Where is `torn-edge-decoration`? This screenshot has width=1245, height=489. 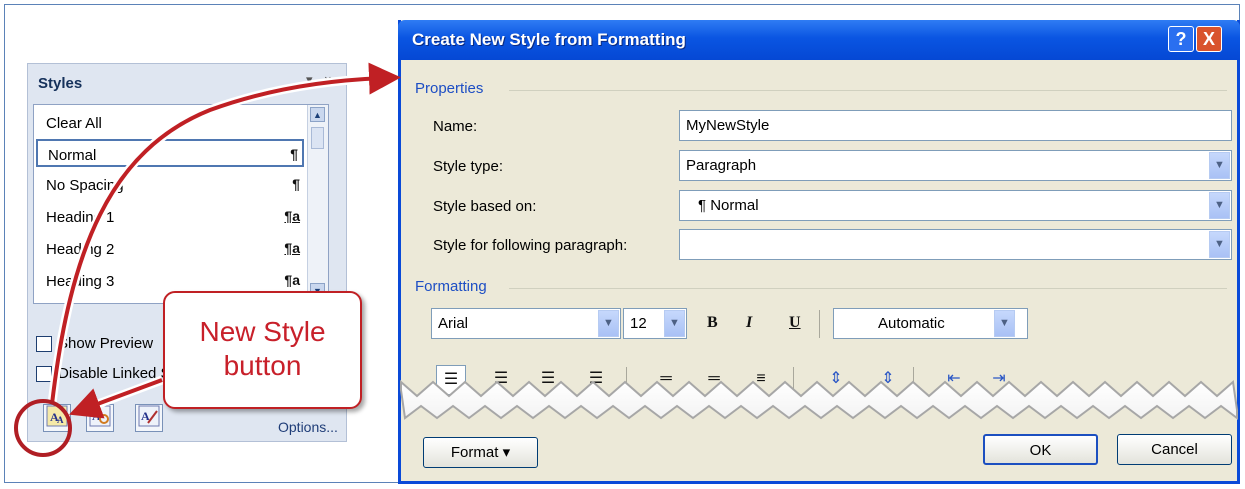
torn-edge-decoration is located at coordinates (819, 399).